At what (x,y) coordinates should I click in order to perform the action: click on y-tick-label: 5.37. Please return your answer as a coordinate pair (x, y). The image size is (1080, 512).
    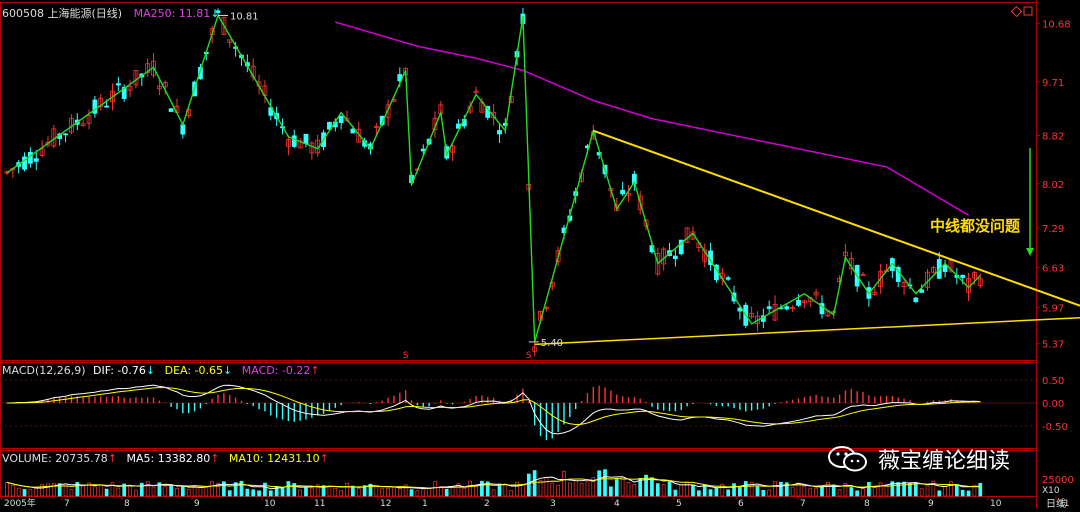
    Looking at the image, I should click on (1053, 345).